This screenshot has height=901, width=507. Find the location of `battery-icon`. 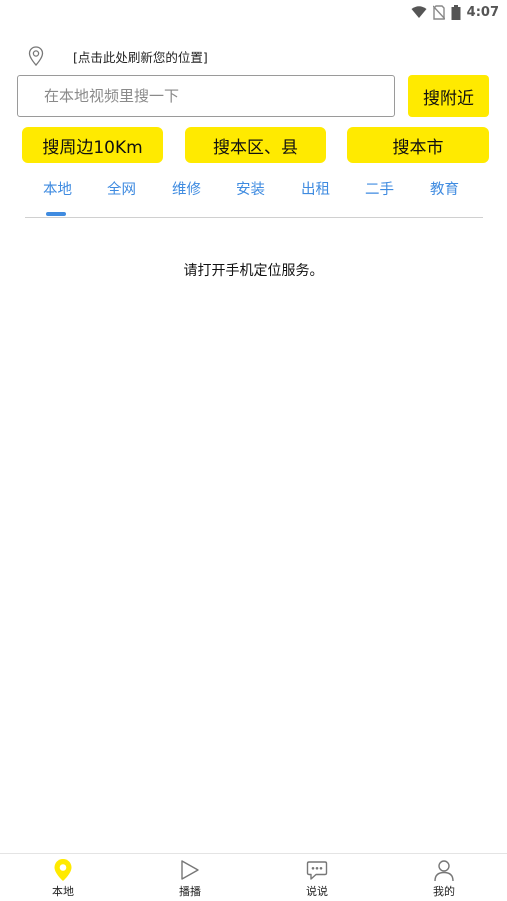

battery-icon is located at coordinates (456, 12).